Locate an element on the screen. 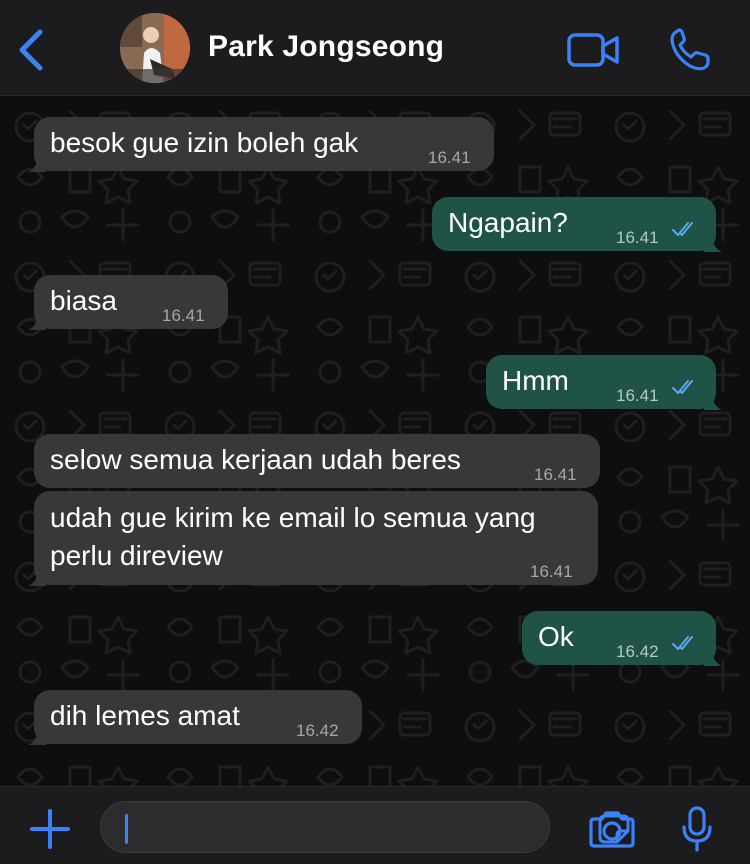 The image size is (750, 864). message-bubble-outgoing: Ok 16.42 is located at coordinates (622, 638).